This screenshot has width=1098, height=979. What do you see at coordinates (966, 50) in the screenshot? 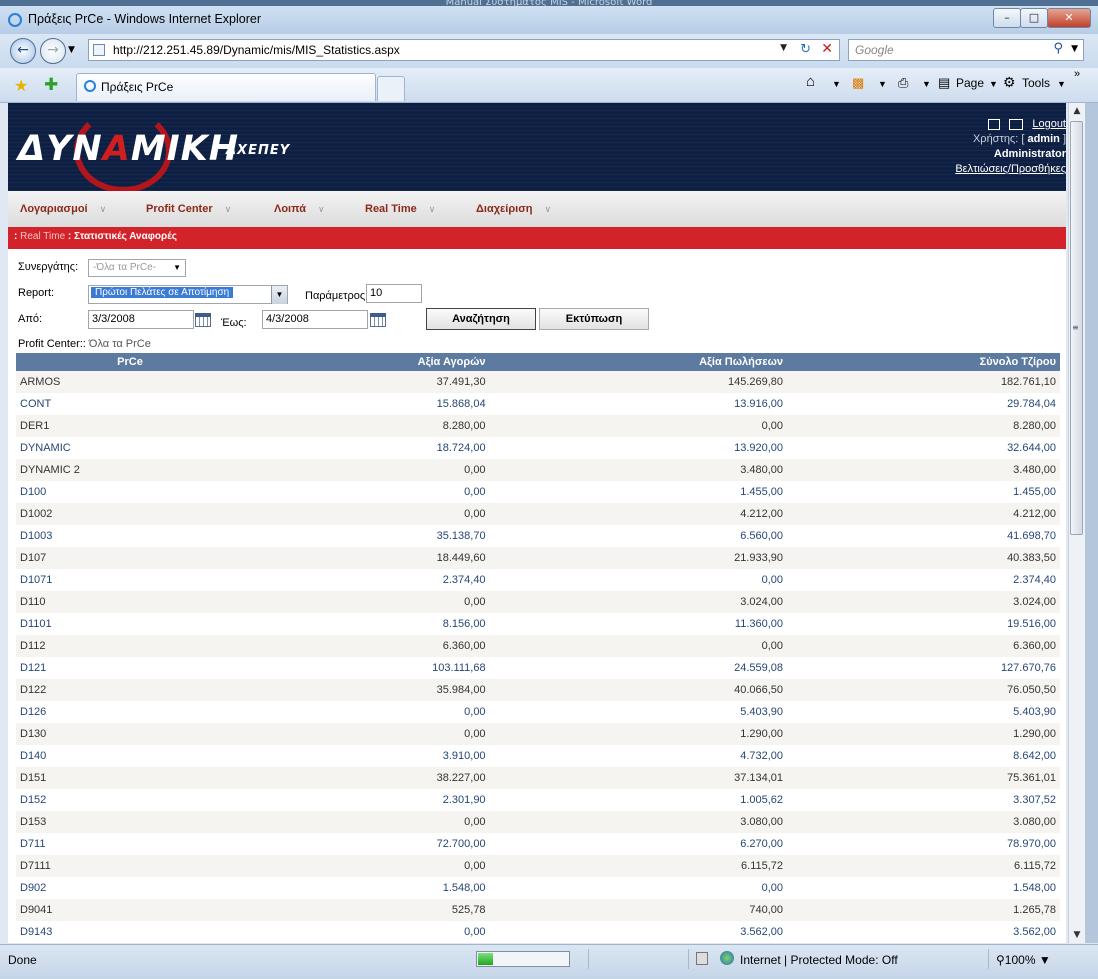
I see `search-input: Google ⚲ ▼` at bounding box center [966, 50].